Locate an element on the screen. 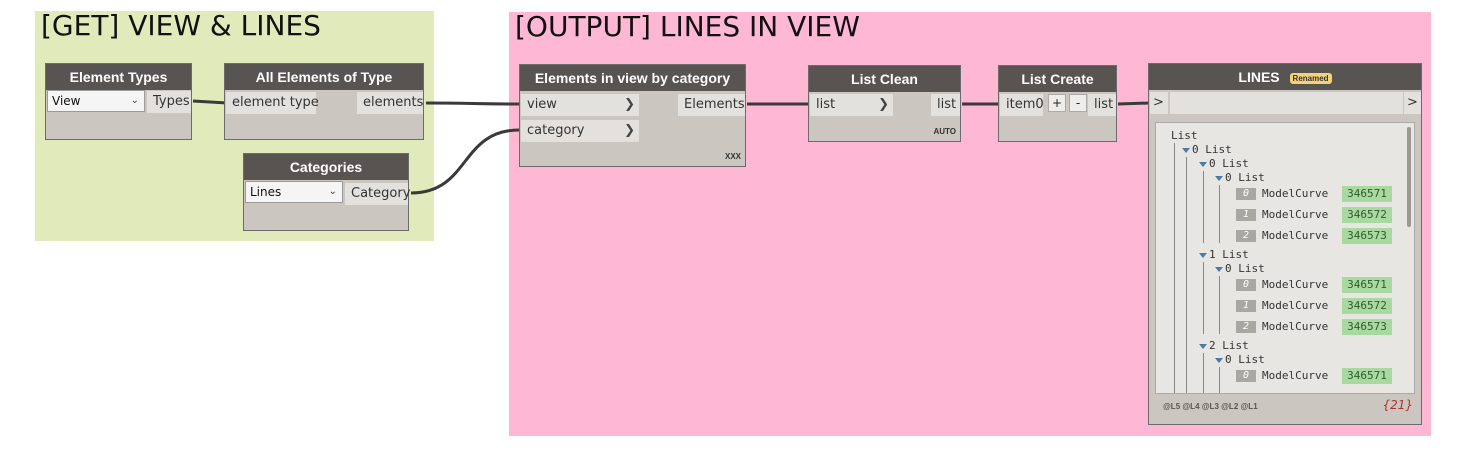  port-label: list is located at coordinates (826, 104).